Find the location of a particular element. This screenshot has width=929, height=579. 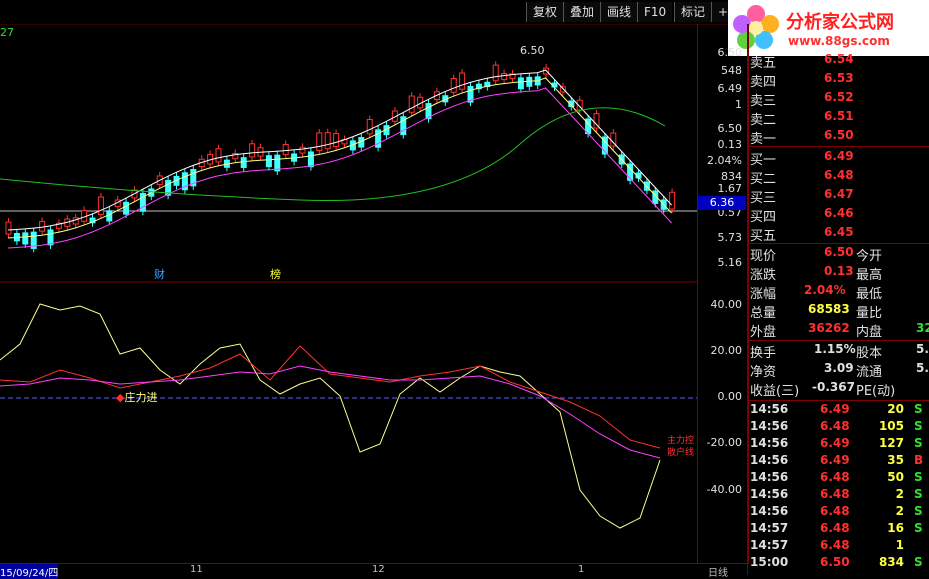

top-left-marker: 27 is located at coordinates (7, 32).